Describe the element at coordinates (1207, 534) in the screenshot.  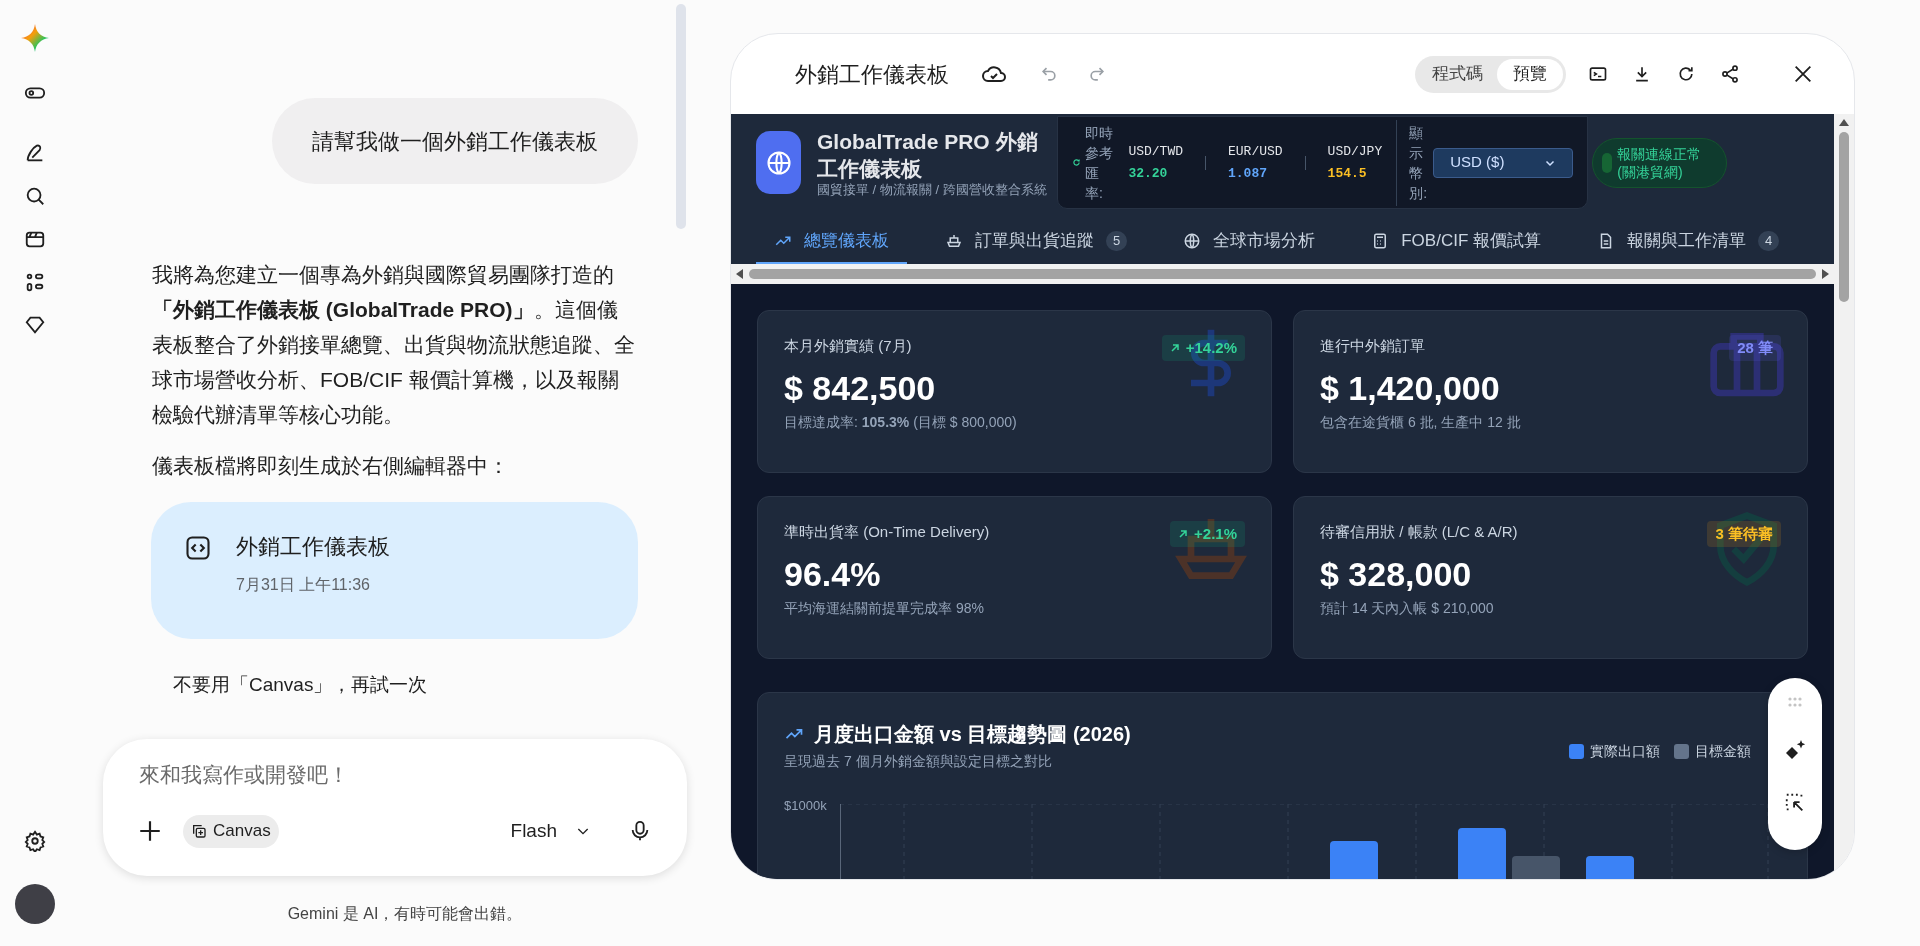
I see `change-badge: +2.1%` at that location.